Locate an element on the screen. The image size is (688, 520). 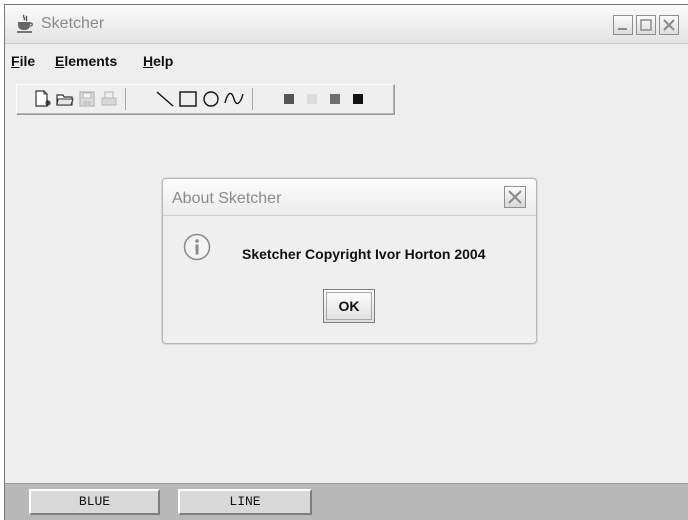
line-tool-icon is located at coordinates (165, 99).